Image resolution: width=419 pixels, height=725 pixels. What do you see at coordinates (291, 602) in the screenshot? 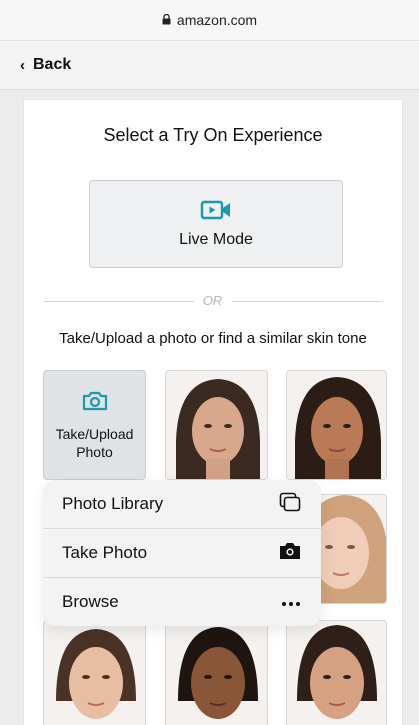
I see `more-icon` at bounding box center [291, 602].